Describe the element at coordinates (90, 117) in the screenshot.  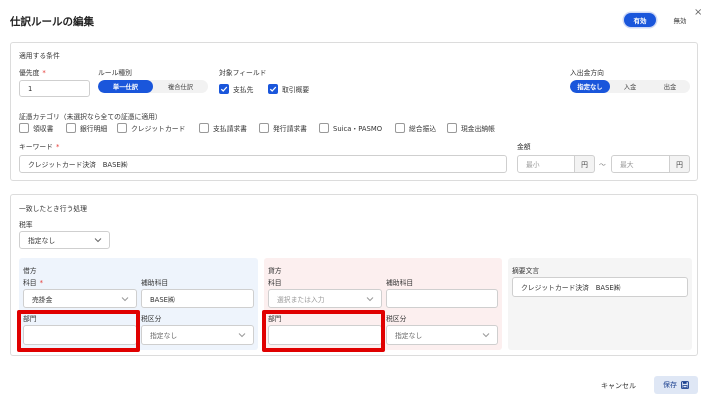
I see `categories-label: 証憑カテゴリ（未選択なら全ての証憑に適用）` at that location.